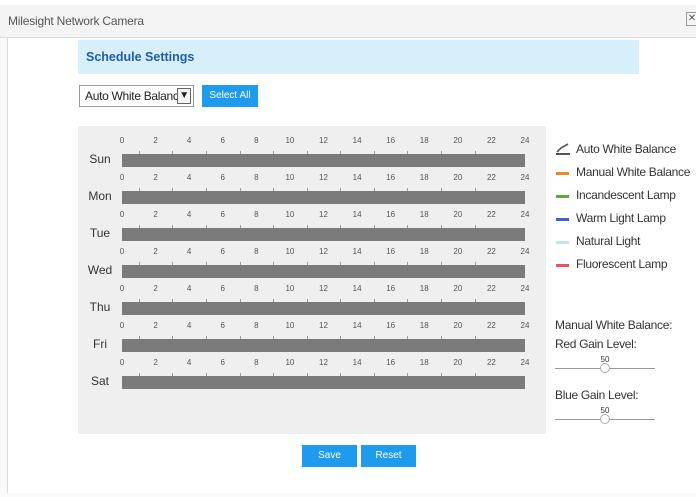 The width and height of the screenshot is (696, 497). Describe the element at coordinates (621, 218) in the screenshot. I see `legend-label: Warm Light Lamp` at that location.